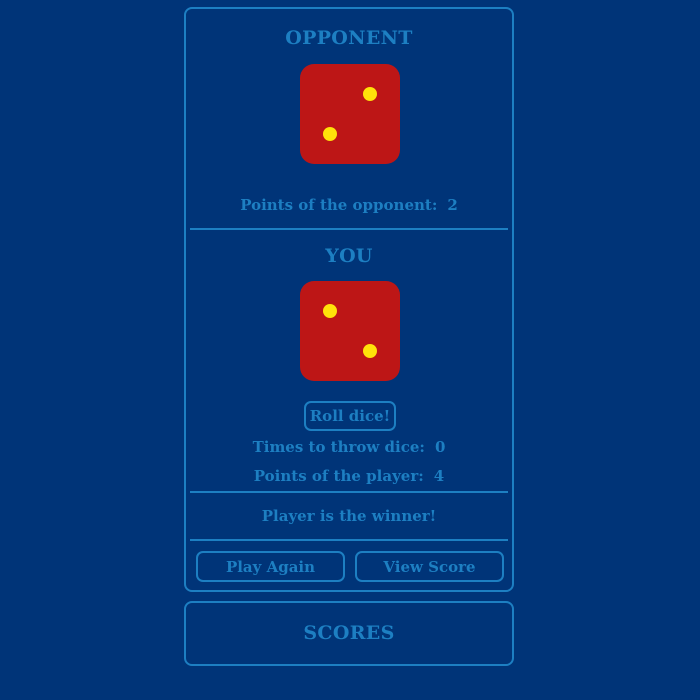  I want to click on opponent-heading: OPPONENT, so click(349, 38).